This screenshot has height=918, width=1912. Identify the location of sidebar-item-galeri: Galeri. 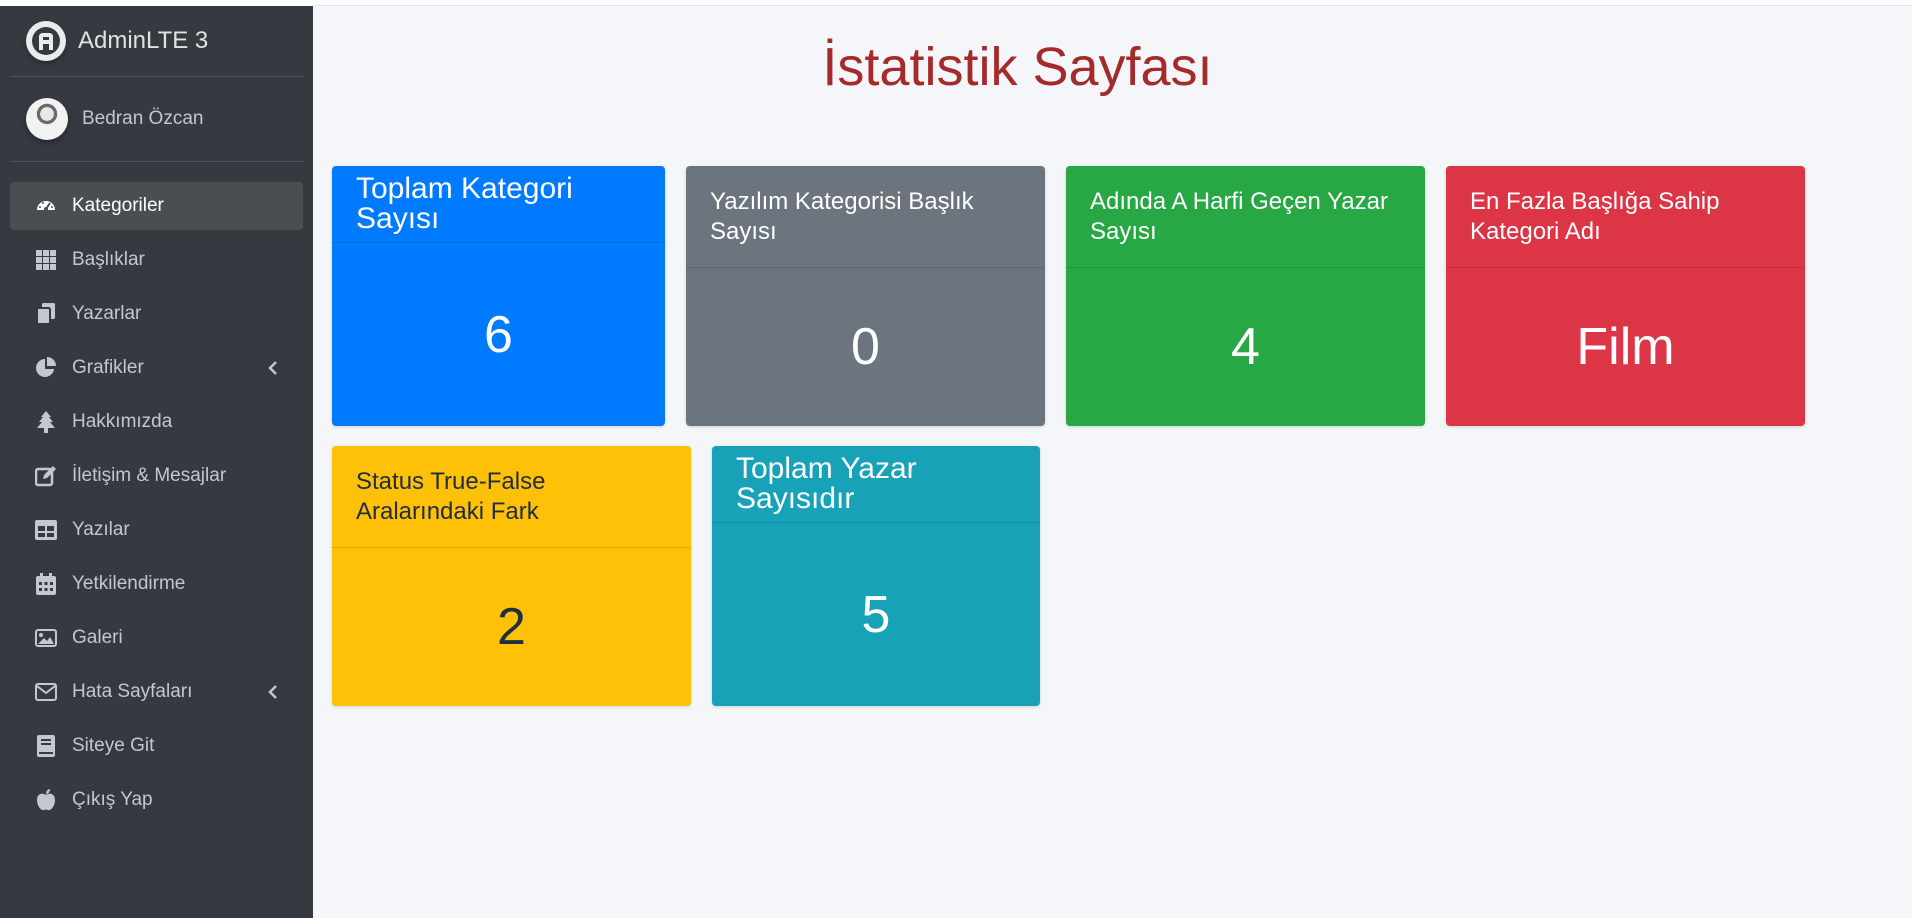
(156, 638).